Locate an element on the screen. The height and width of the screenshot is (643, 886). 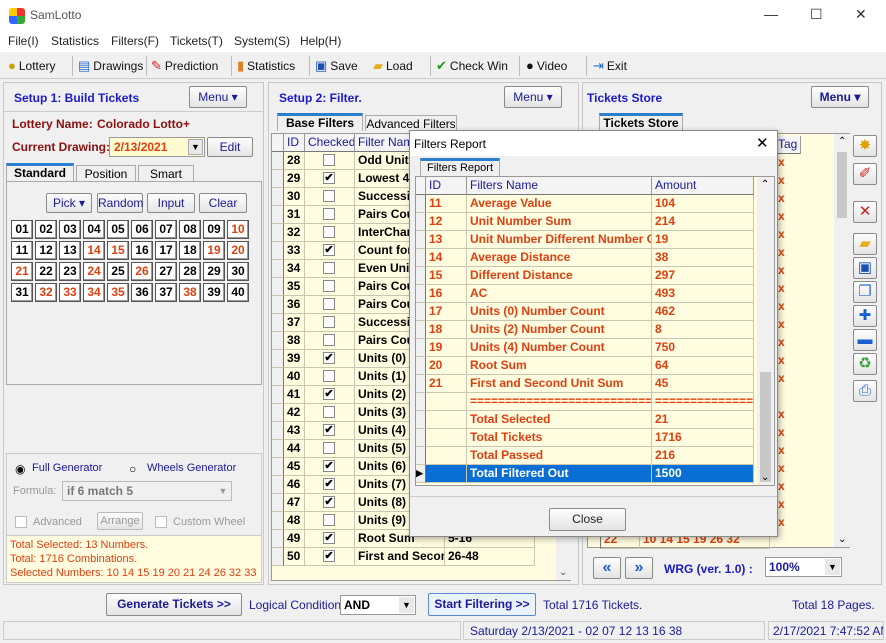
print-icon: ⎙ is located at coordinates (865, 391).